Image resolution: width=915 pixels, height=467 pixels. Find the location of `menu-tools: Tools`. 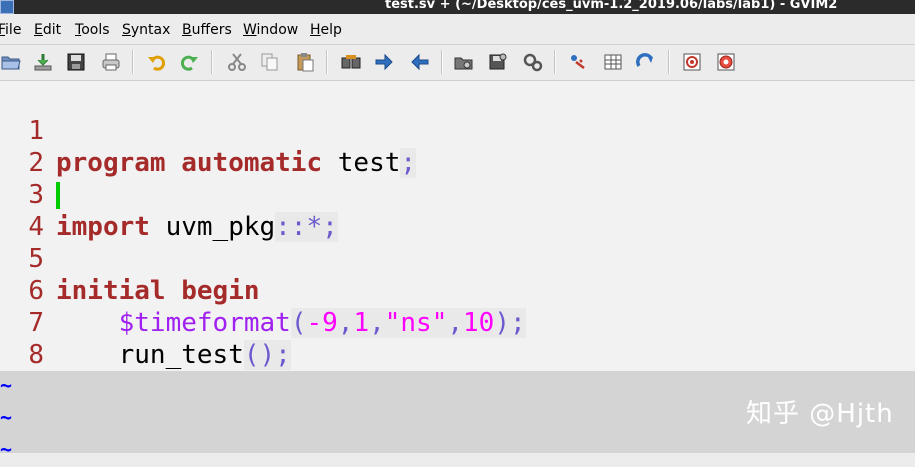

menu-tools: Tools is located at coordinates (92, 30).